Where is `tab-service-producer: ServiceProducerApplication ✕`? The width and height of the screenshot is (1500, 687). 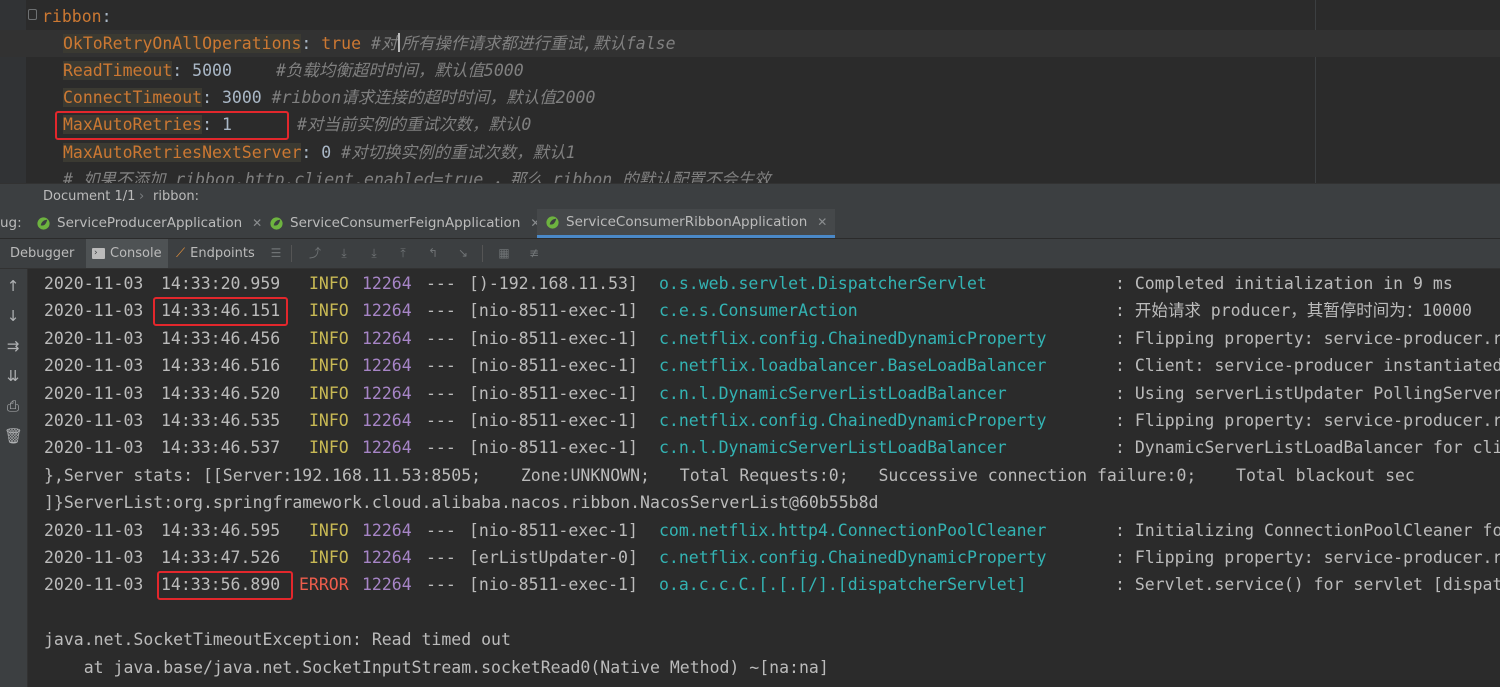
tab-service-producer: ServiceProducerApplication ✕ is located at coordinates (149, 223).